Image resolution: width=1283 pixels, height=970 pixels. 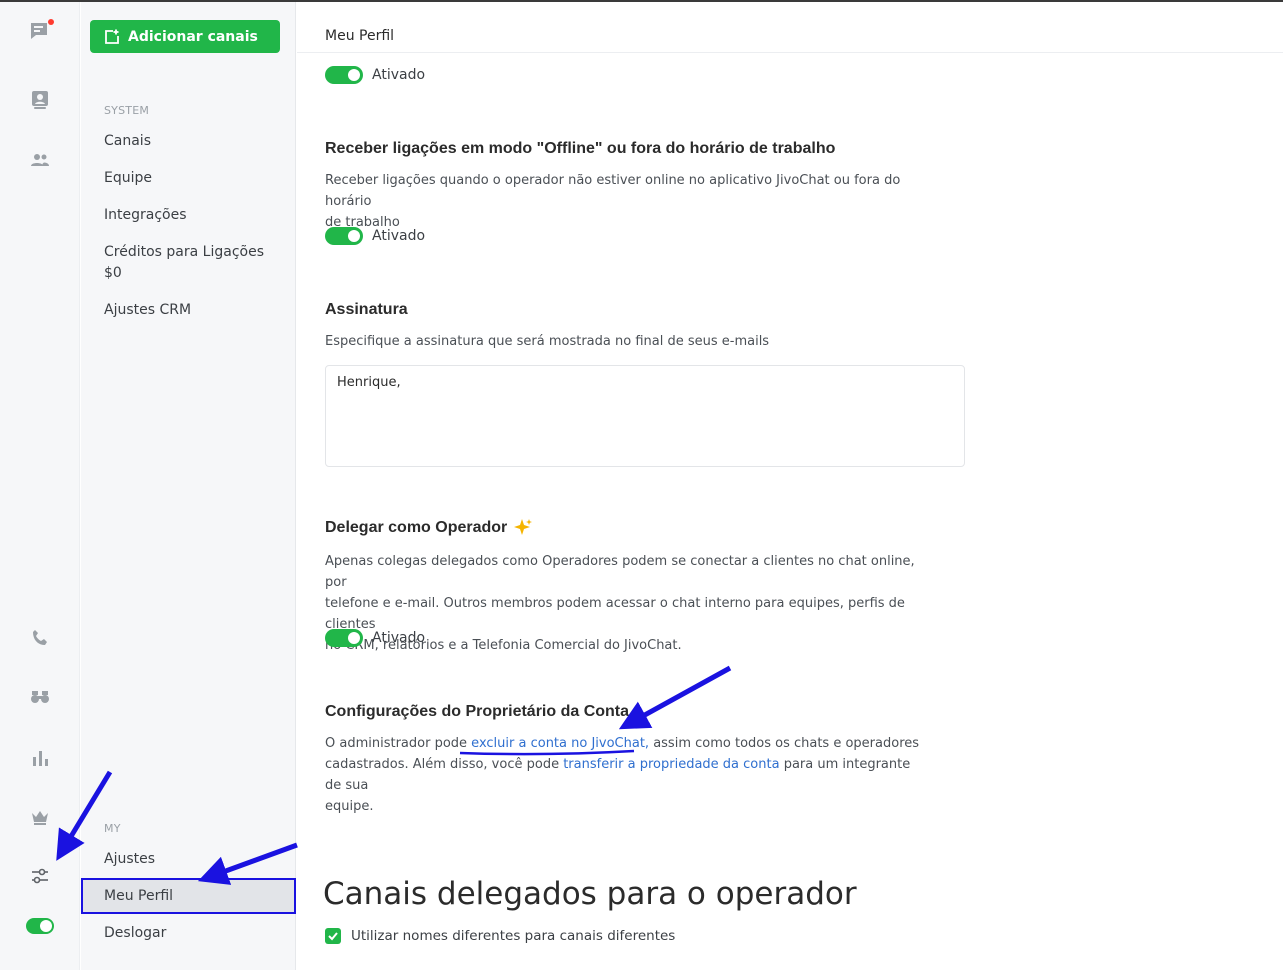 I want to click on offline-toggle-row: Ativado, so click(x=375, y=236).